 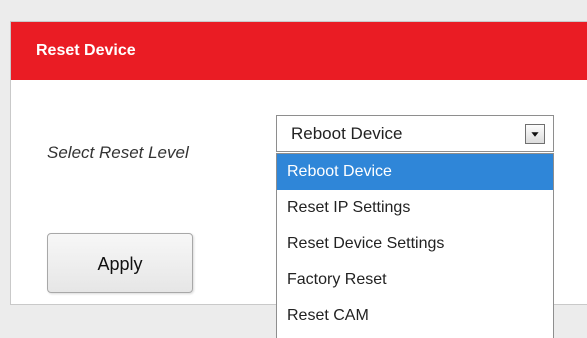 I want to click on dropdown-option-reboot-device: Reboot Device, so click(x=415, y=172).